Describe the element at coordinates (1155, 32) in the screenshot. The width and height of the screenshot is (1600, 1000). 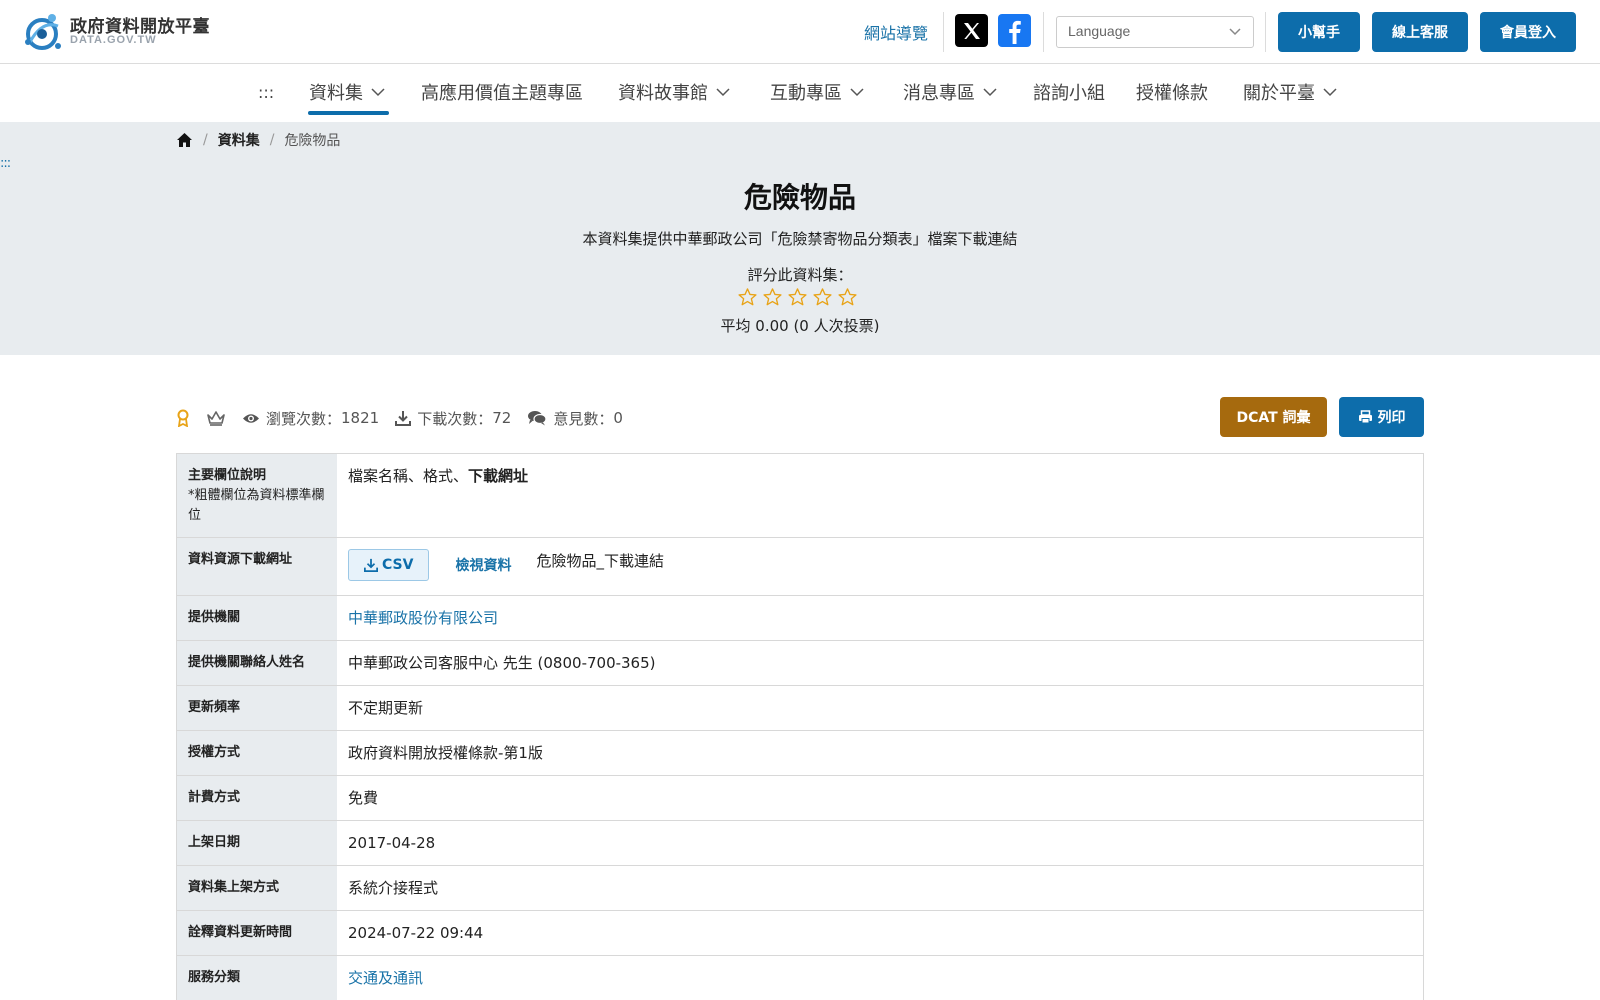
I see `language-select: Language` at that location.